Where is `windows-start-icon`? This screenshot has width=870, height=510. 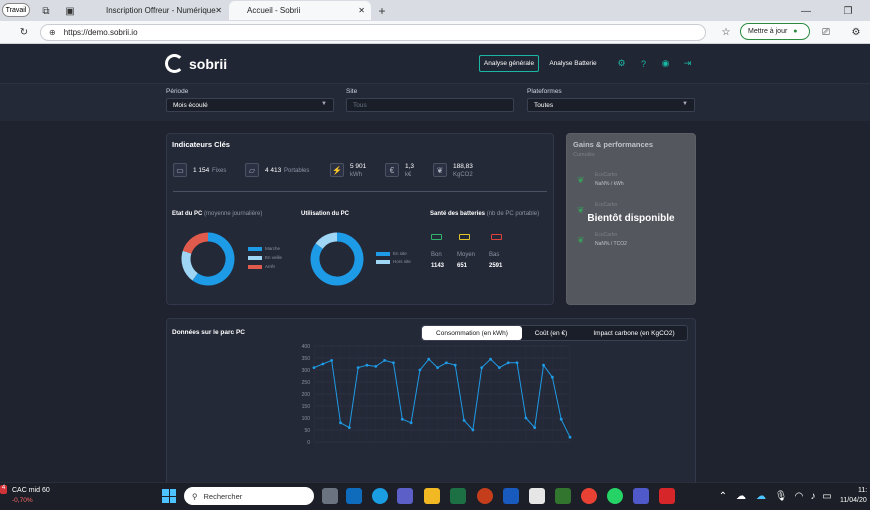 windows-start-icon is located at coordinates (169, 496).